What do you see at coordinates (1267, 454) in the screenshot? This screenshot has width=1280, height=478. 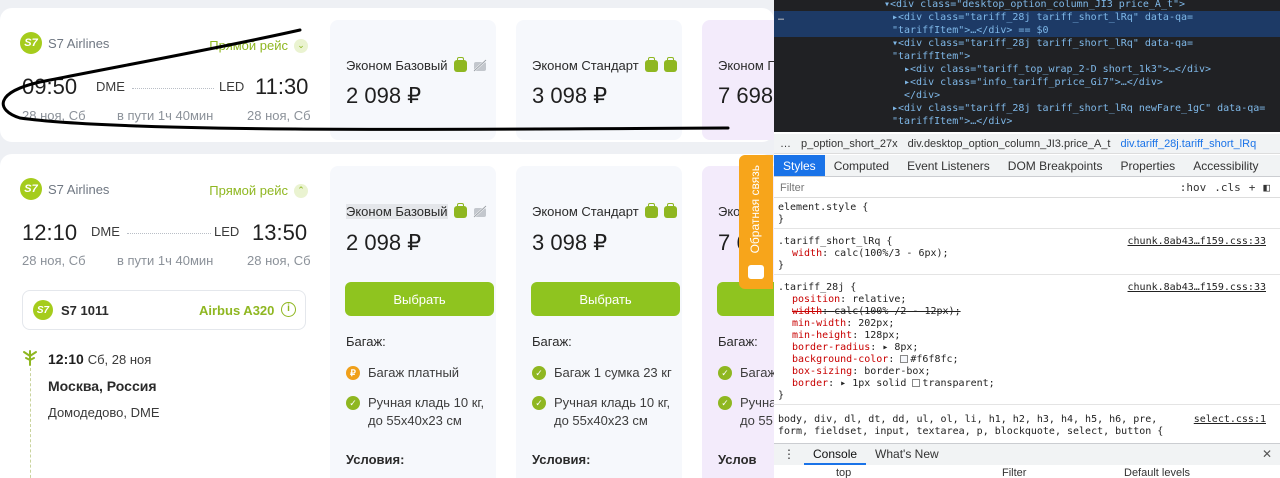 I see `close-icon: ✕` at bounding box center [1267, 454].